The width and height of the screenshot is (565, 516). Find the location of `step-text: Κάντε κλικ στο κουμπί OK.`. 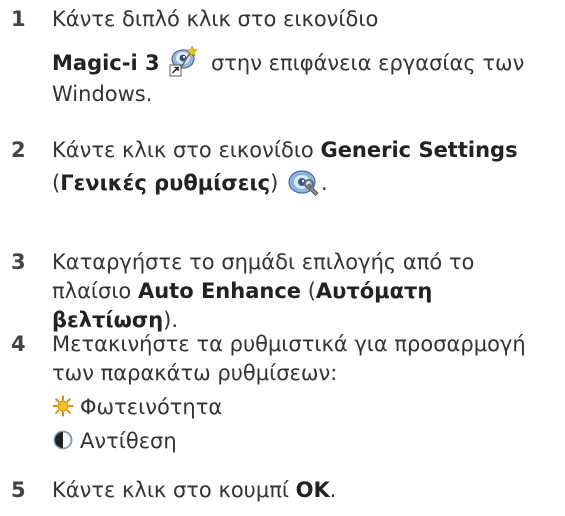

step-text: Κάντε κλικ στο κουμπί OK. is located at coordinates (306, 490).